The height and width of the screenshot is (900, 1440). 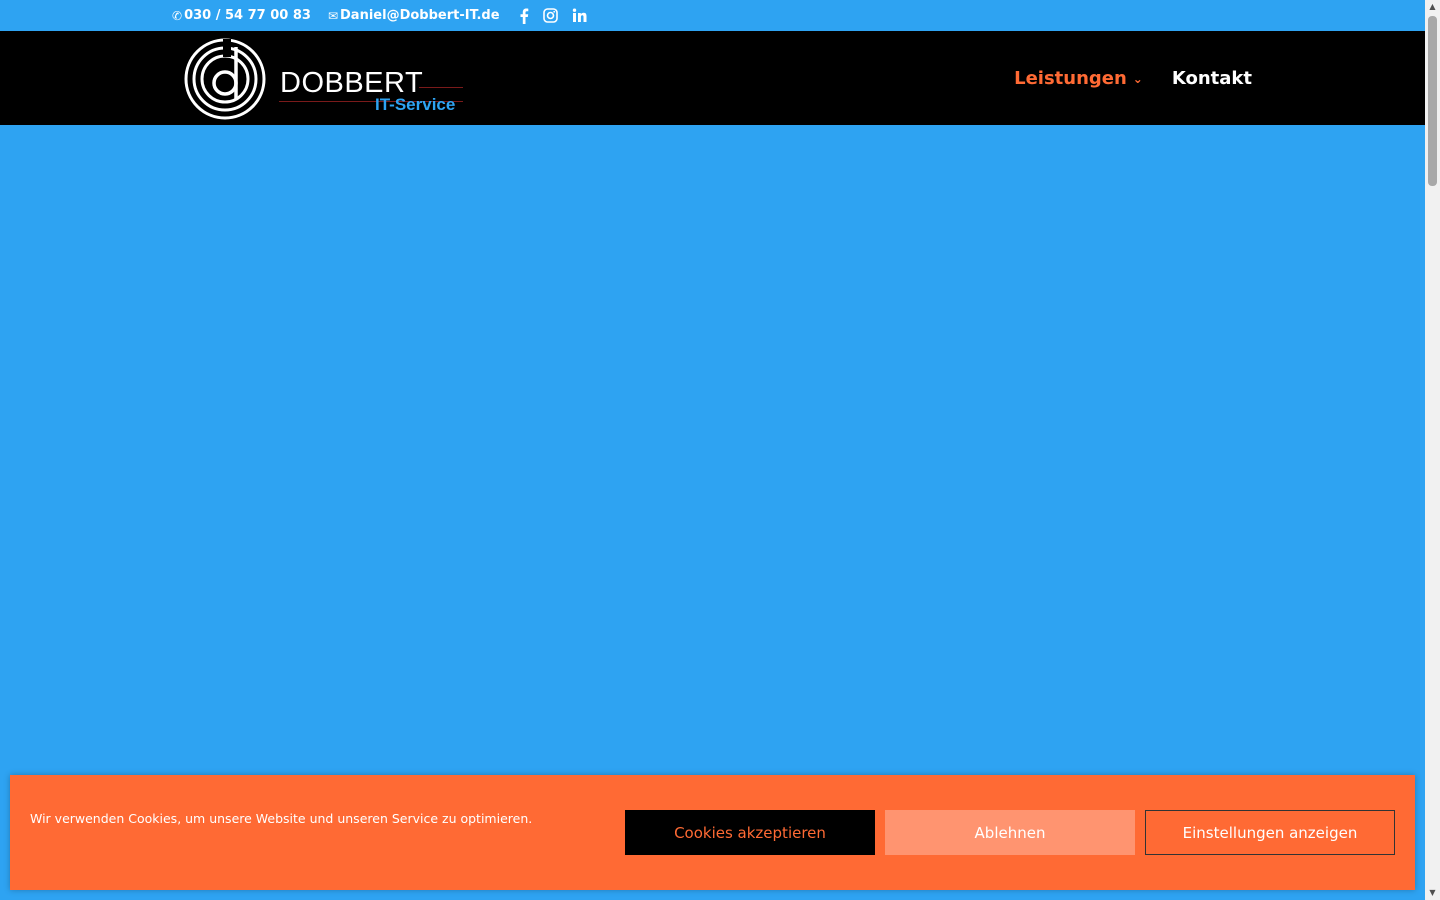 What do you see at coordinates (177, 15) in the screenshot?
I see `phone-icon: ✆` at bounding box center [177, 15].